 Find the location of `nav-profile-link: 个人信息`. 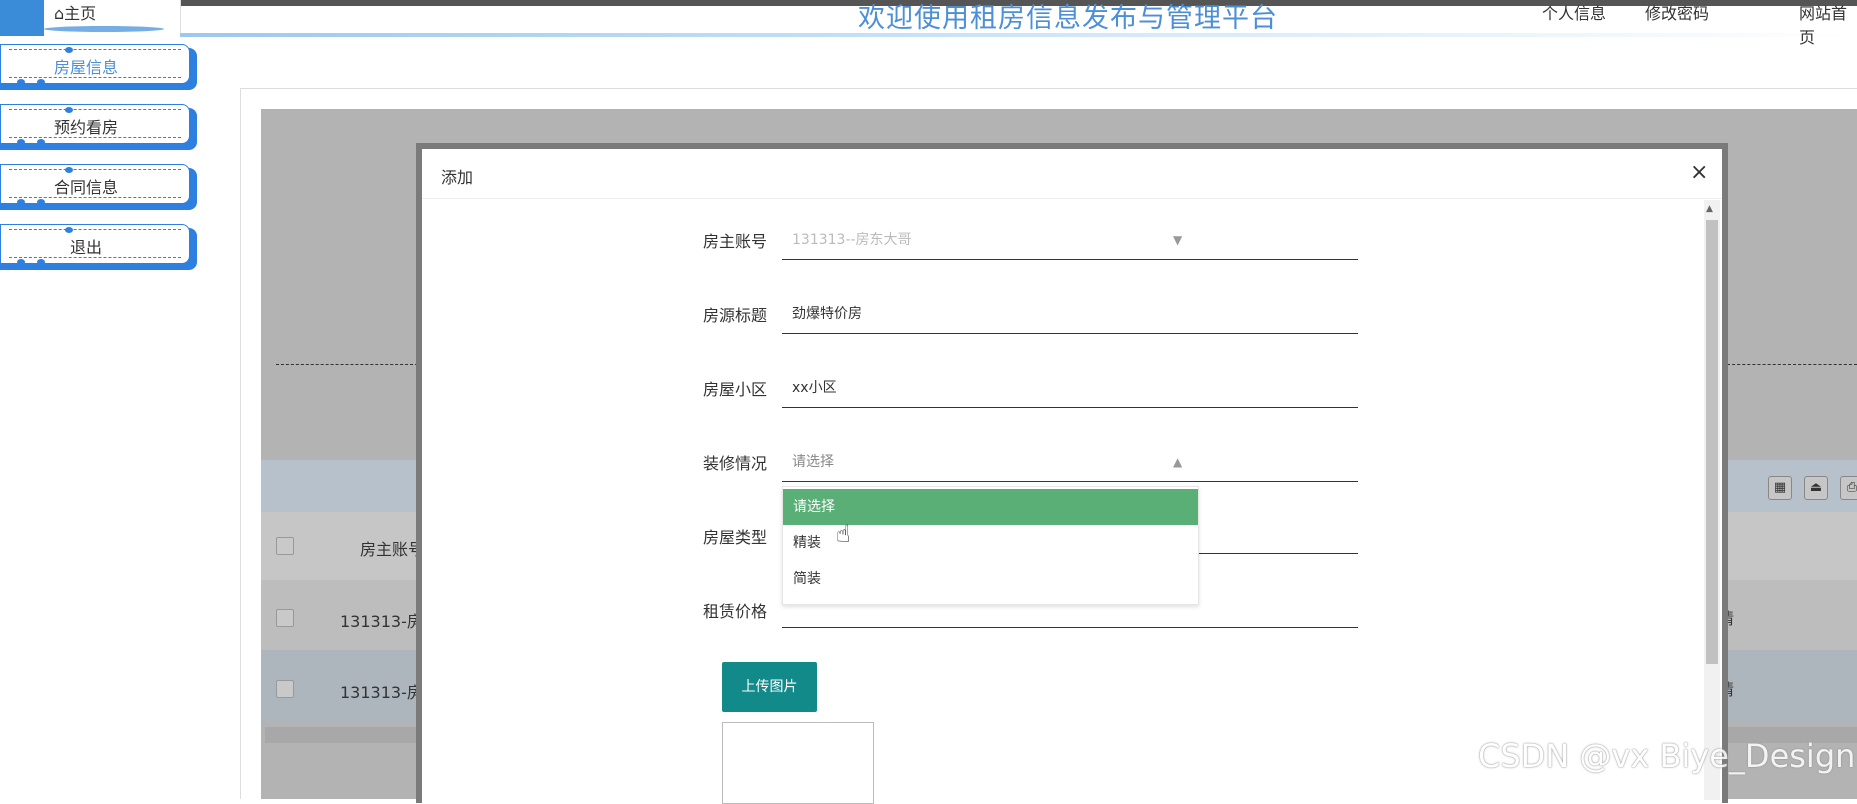

nav-profile-link: 个人信息 is located at coordinates (1574, 12).